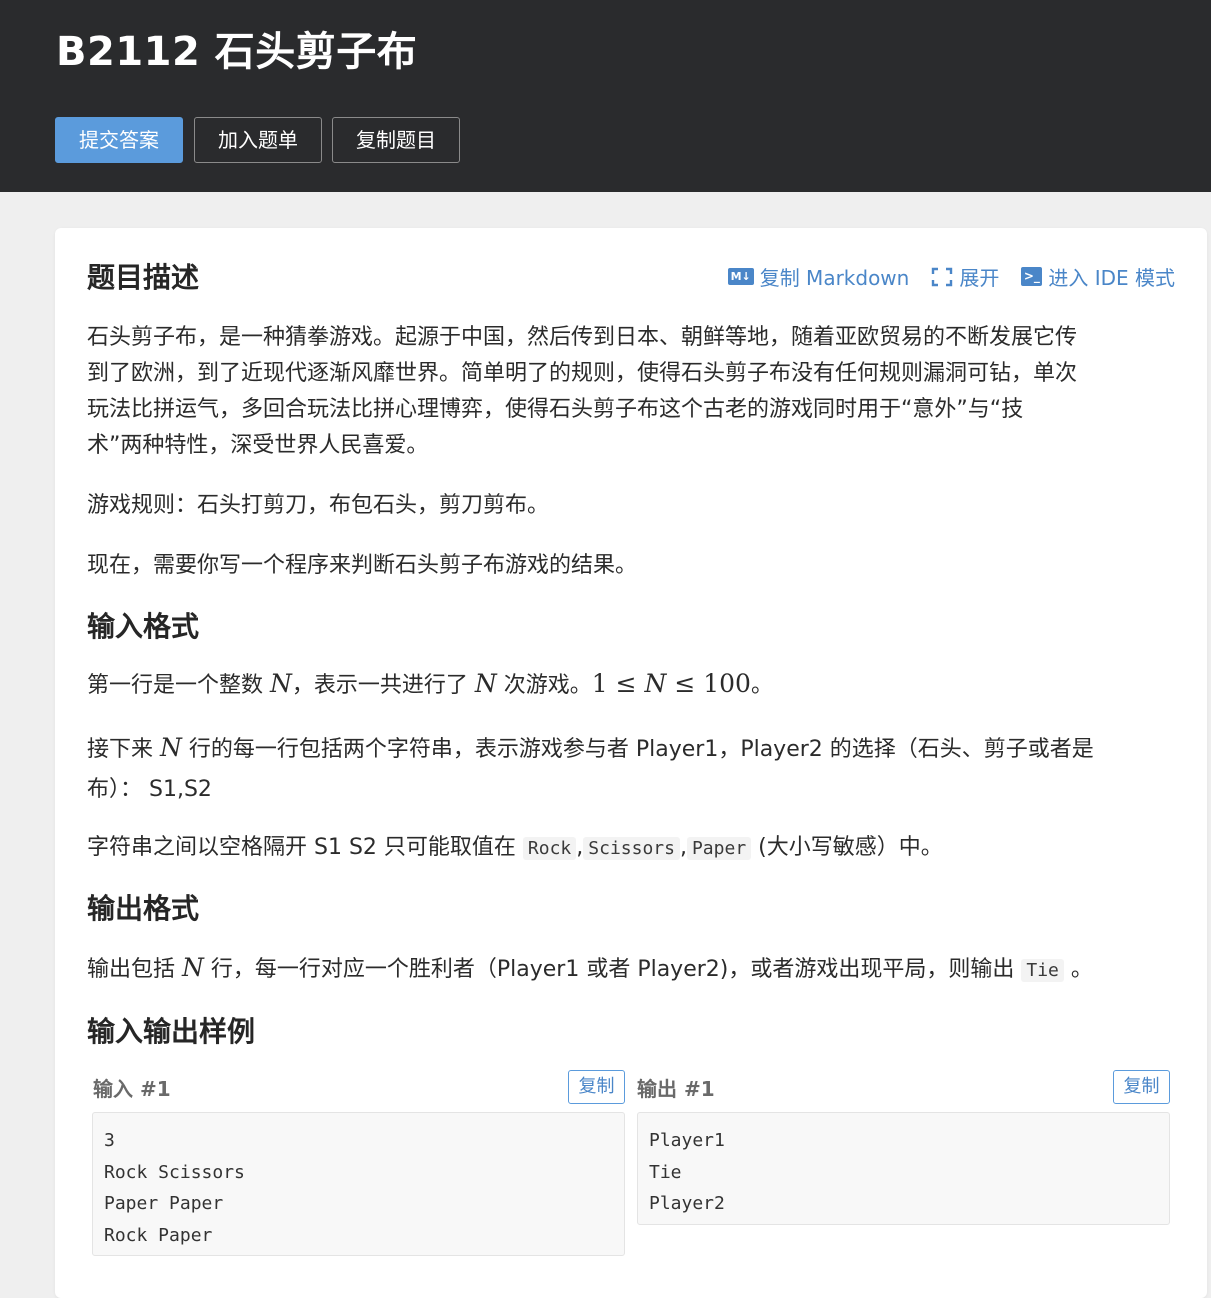 This screenshot has width=1211, height=1298. I want to click on math-range-end: ≤ 100, so click(708, 683).